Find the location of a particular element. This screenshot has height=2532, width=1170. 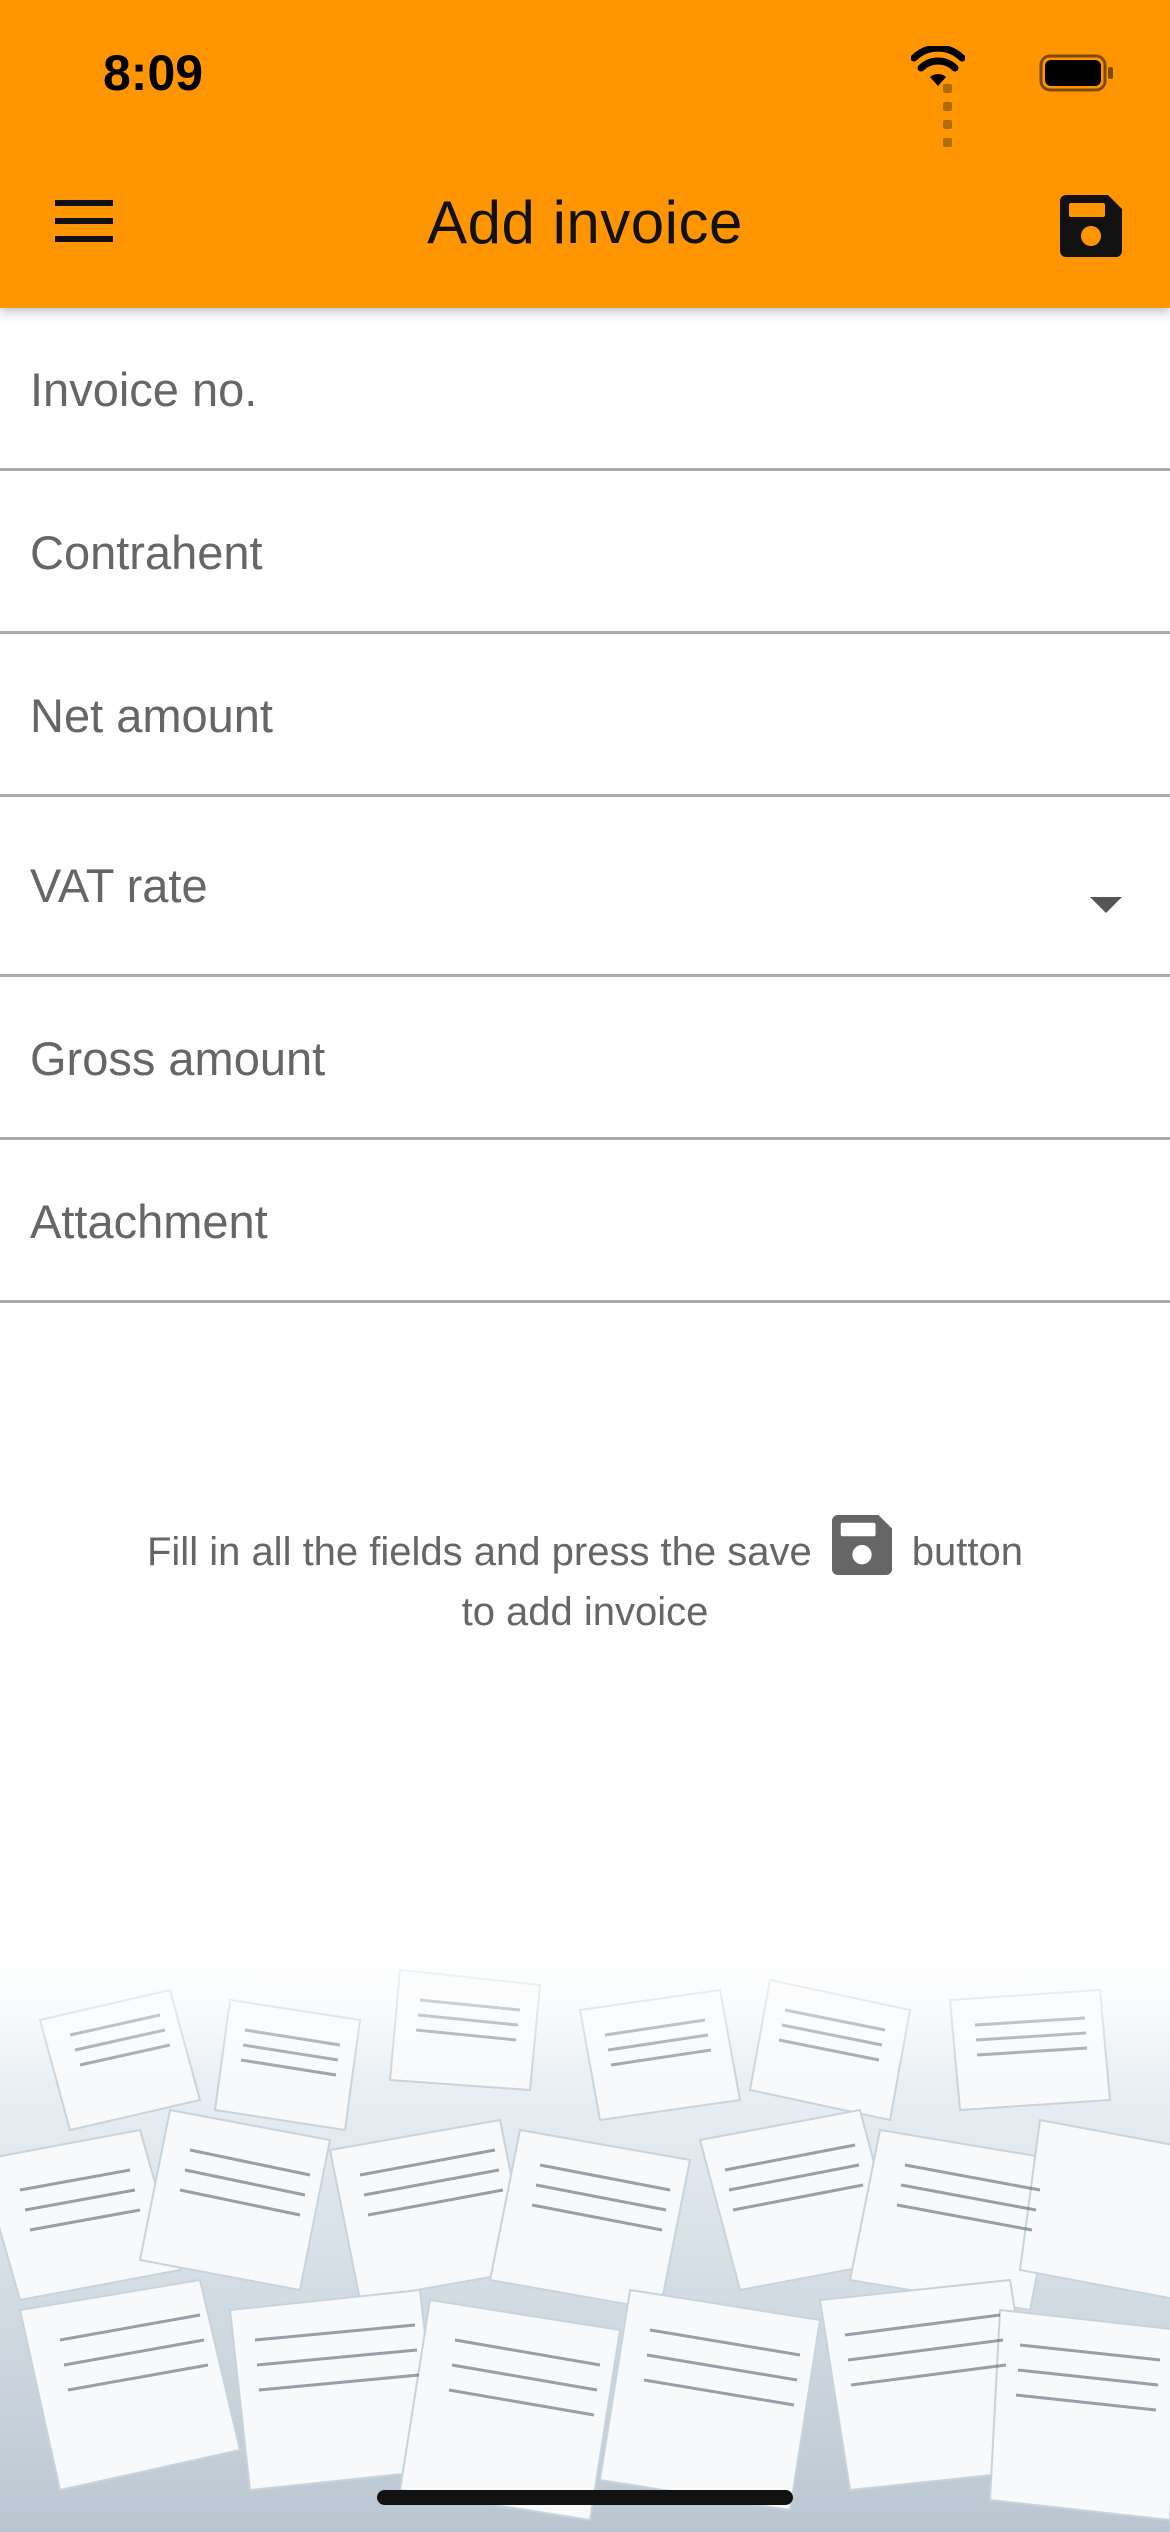

status-time: 8:09 is located at coordinates (153, 73).